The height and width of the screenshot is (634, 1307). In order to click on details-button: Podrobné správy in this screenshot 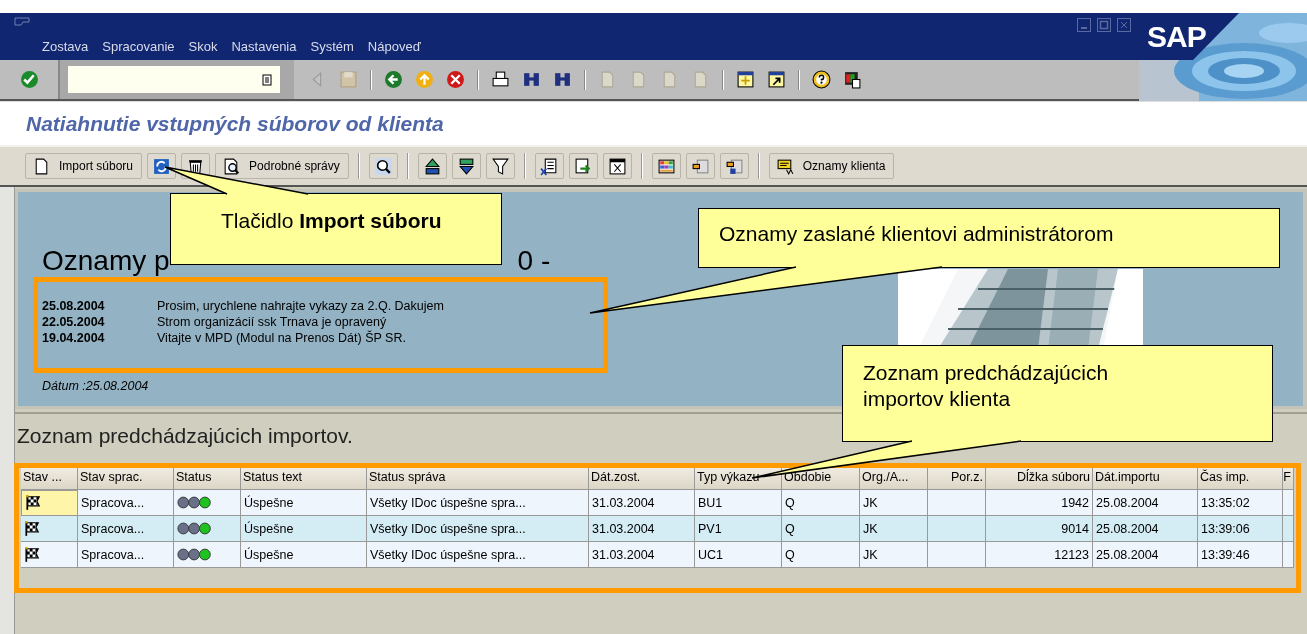, I will do `click(282, 166)`.